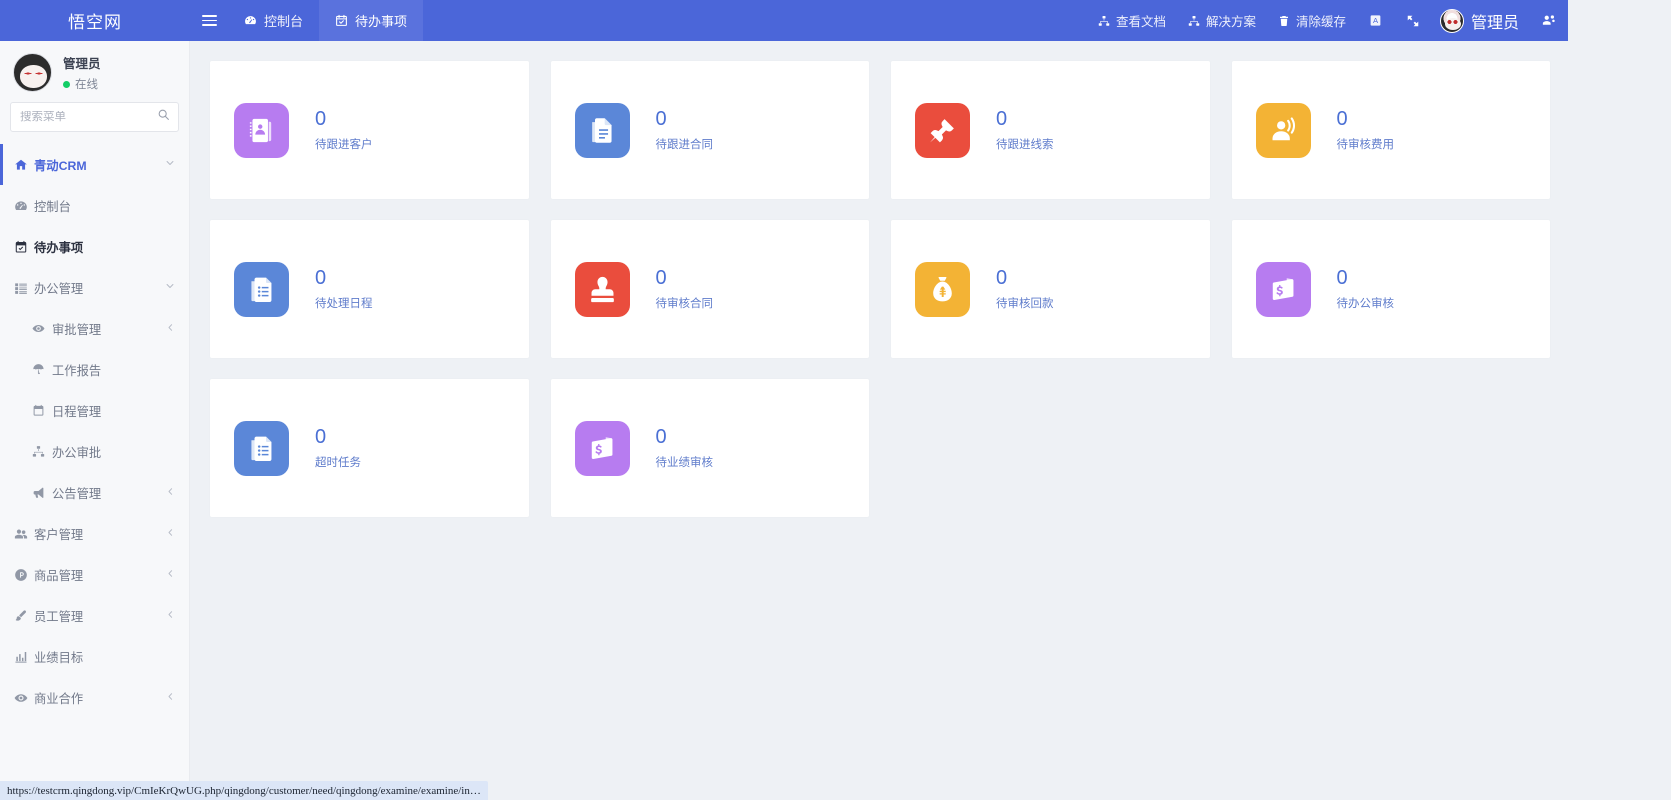 This screenshot has height=800, width=1671. Describe the element at coordinates (1548, 20) in the screenshot. I see `settings-button` at that location.